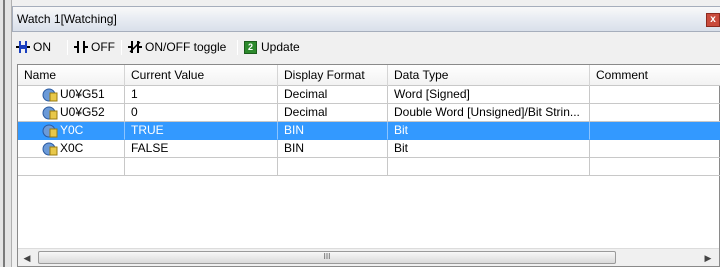 The width and height of the screenshot is (720, 267). What do you see at coordinates (201, 75) in the screenshot?
I see `column-header-current-value: Current Value` at bounding box center [201, 75].